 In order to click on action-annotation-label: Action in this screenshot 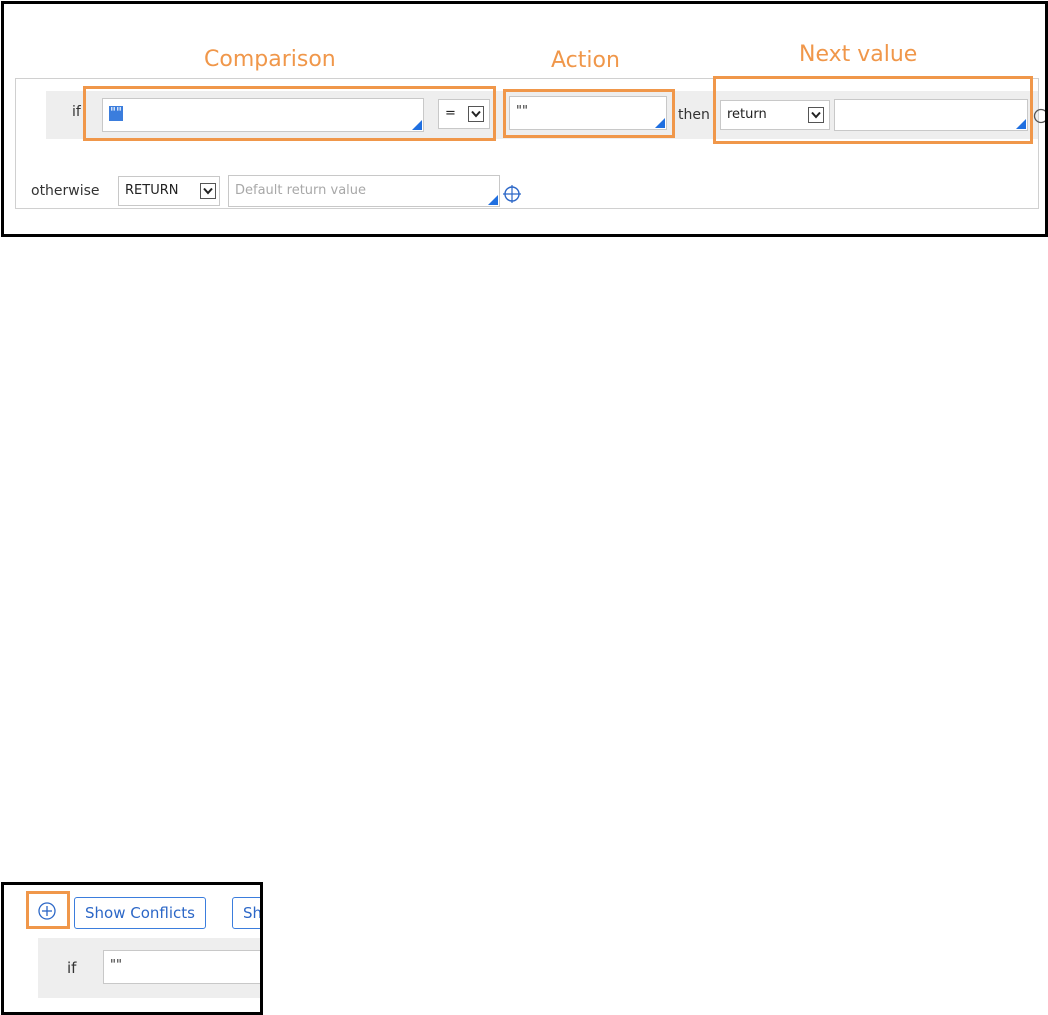, I will do `click(585, 61)`.